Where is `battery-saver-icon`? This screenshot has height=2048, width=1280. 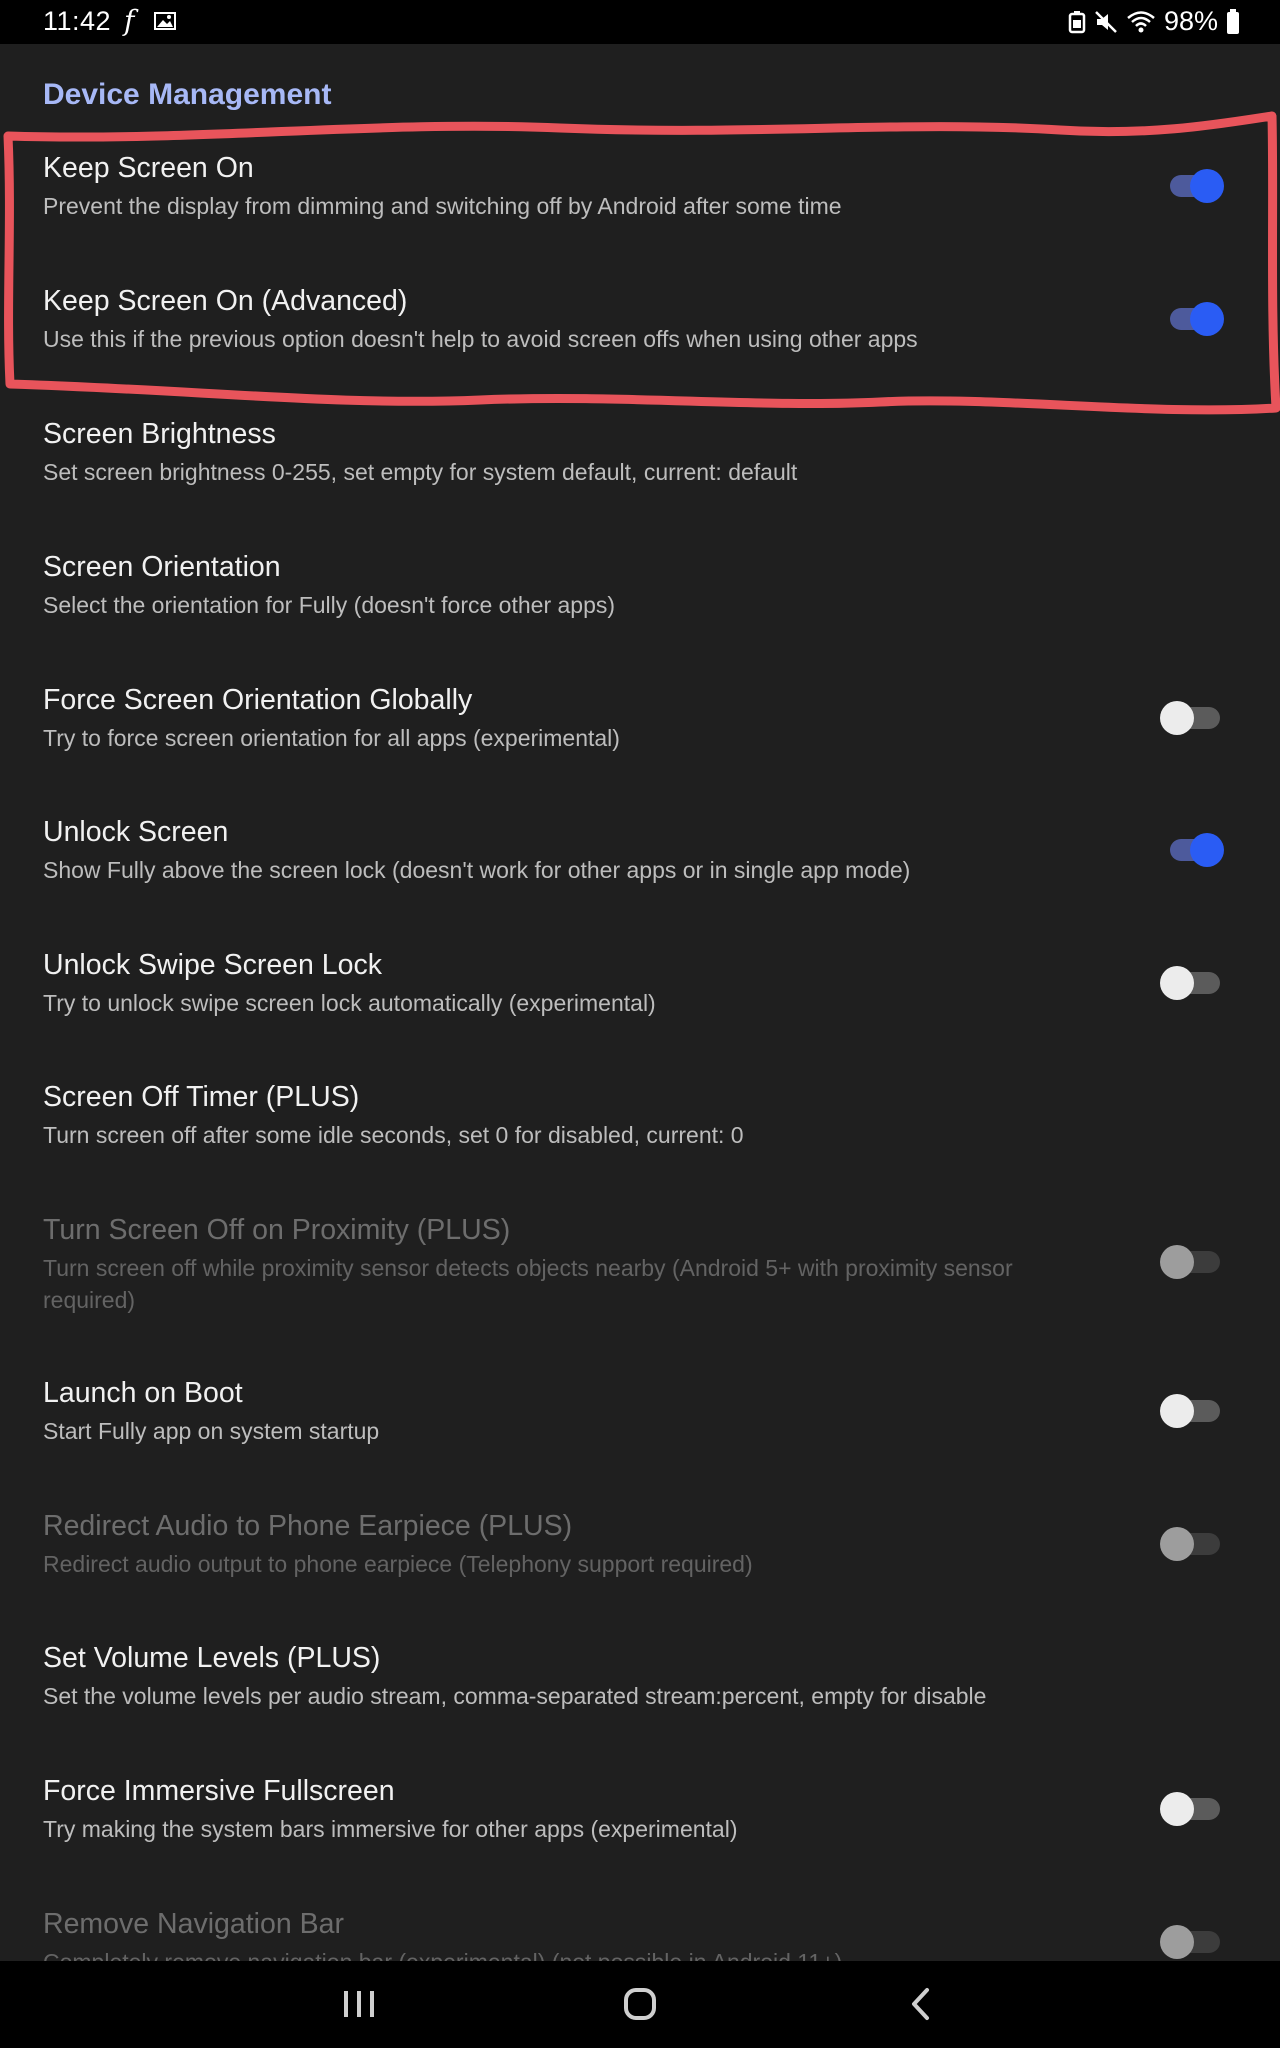 battery-saver-icon is located at coordinates (1077, 22).